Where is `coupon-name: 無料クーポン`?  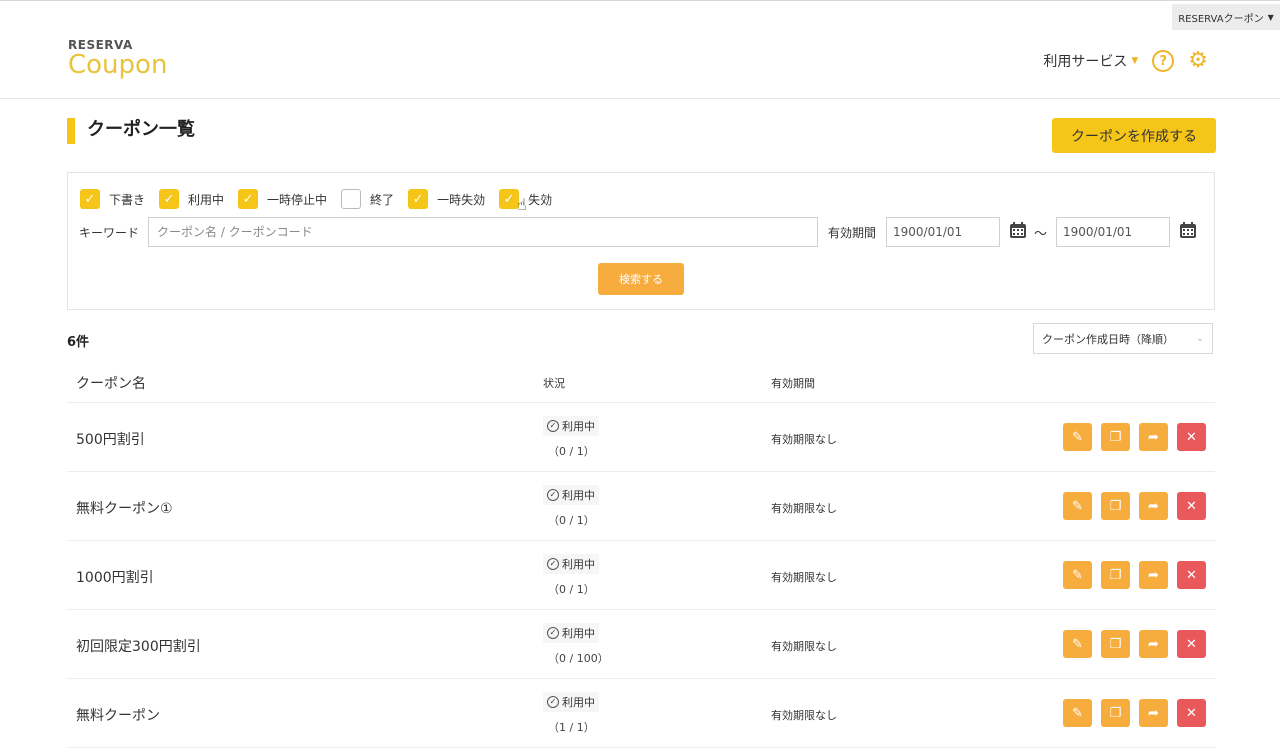 coupon-name: 無料クーポン is located at coordinates (118, 715).